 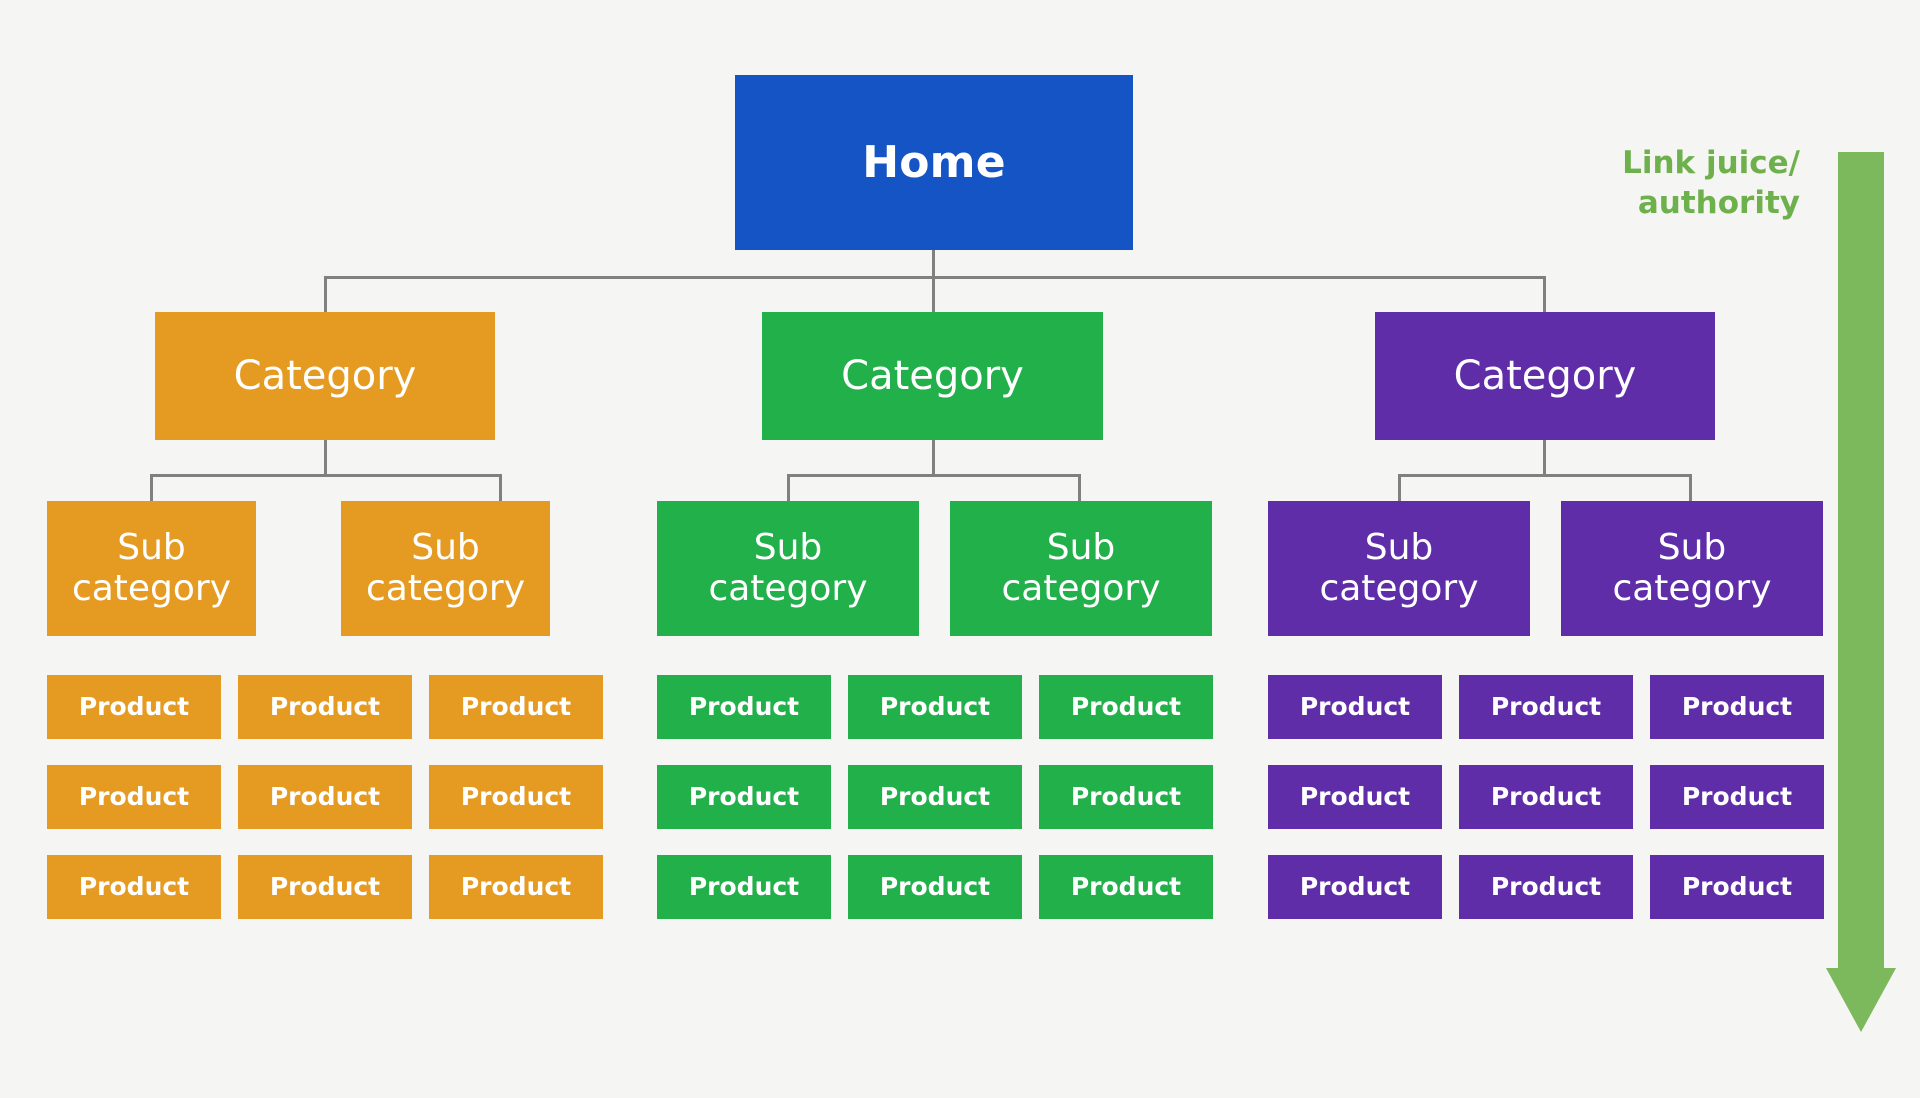 What do you see at coordinates (325, 458) in the screenshot?
I see `connector-cat1-stem` at bounding box center [325, 458].